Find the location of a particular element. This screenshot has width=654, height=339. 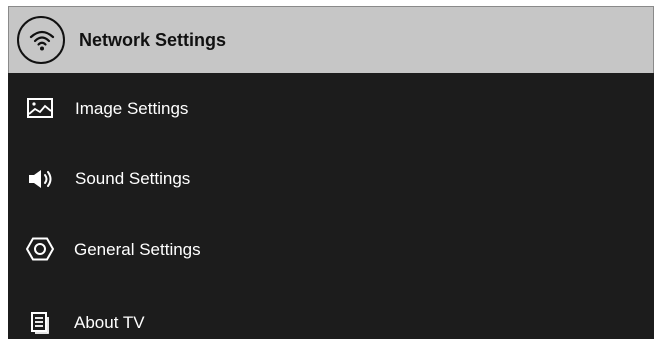

menu-item-label: Image Settings is located at coordinates (132, 108).